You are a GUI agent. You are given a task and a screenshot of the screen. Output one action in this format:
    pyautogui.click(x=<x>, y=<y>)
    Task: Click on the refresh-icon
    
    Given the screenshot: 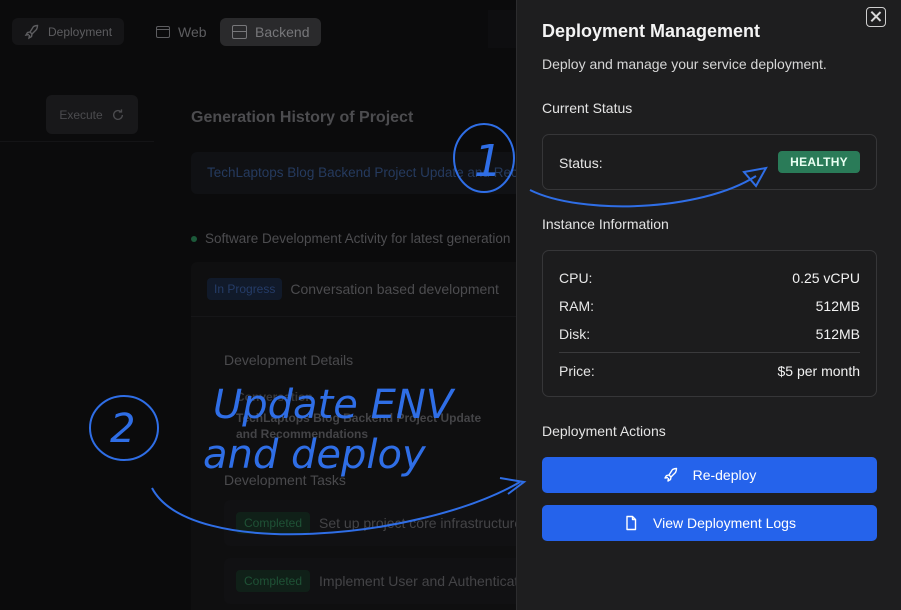 What is the action you would take?
    pyautogui.click(x=117, y=114)
    